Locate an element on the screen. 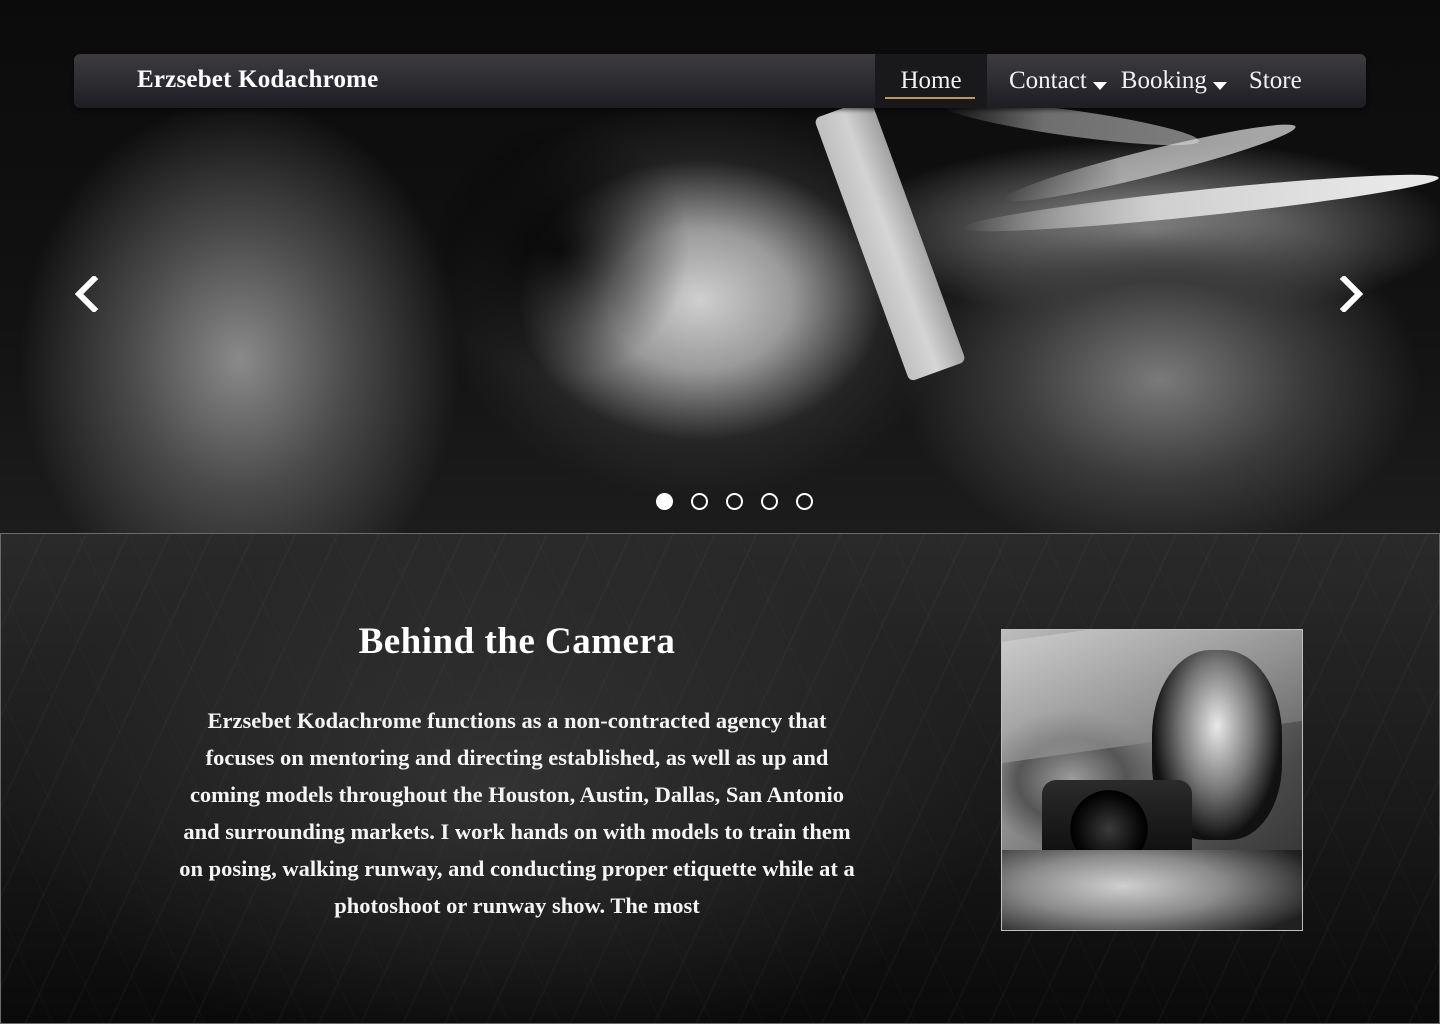 Image resolution: width=1440 pixels, height=1024 pixels. section-title: Behind the Camera is located at coordinates (517, 641).